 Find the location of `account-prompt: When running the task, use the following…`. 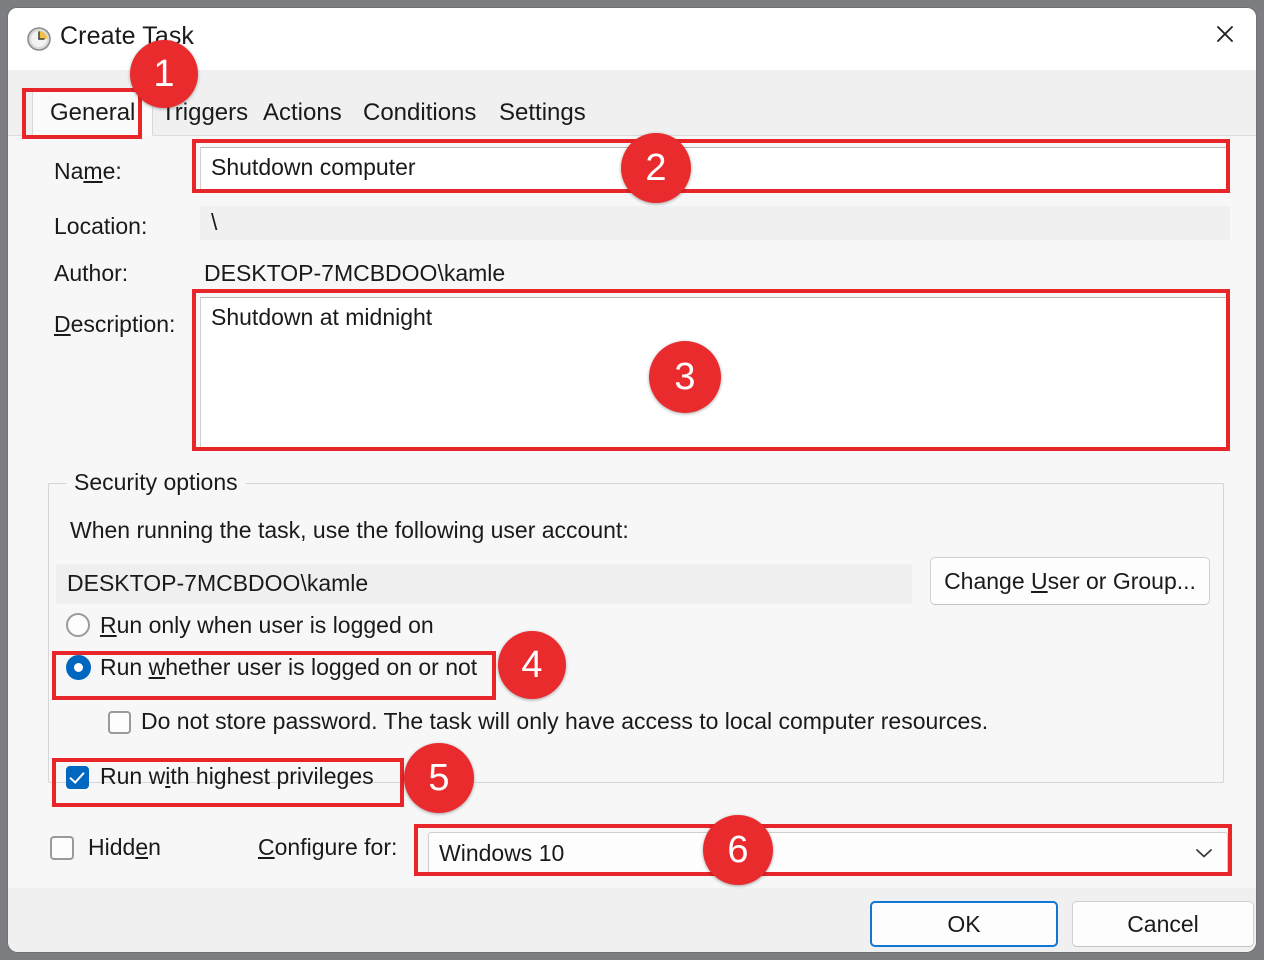

account-prompt: When running the task, use the following… is located at coordinates (349, 530).